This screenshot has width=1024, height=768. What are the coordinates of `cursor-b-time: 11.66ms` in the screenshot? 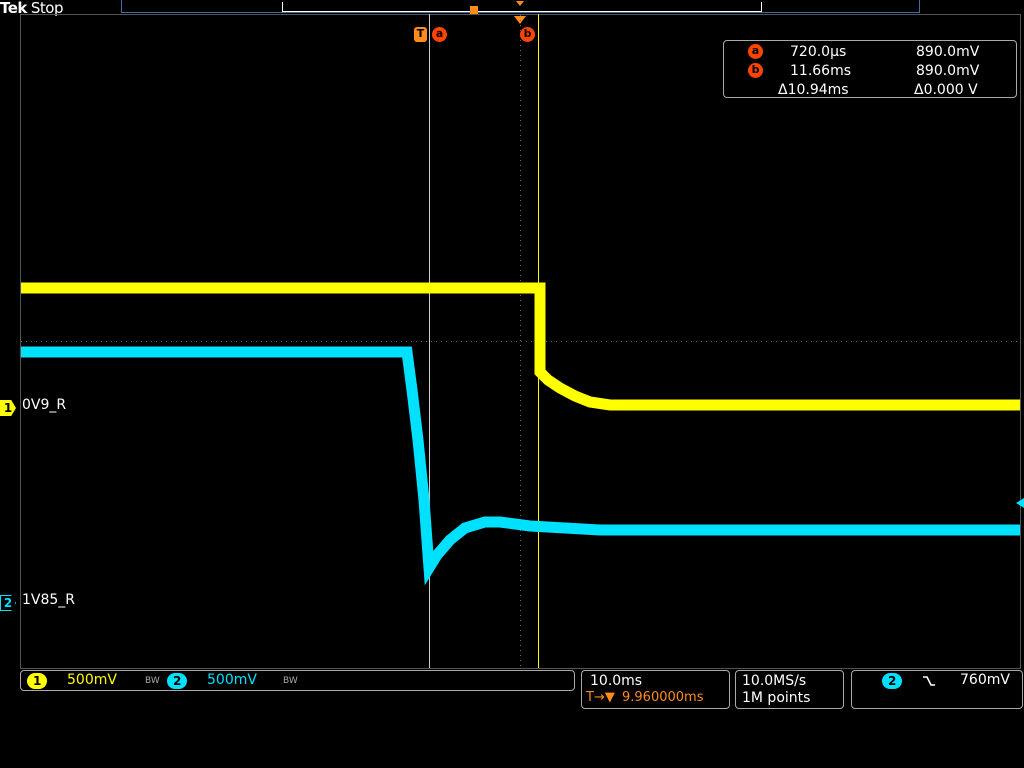 It's located at (821, 71).